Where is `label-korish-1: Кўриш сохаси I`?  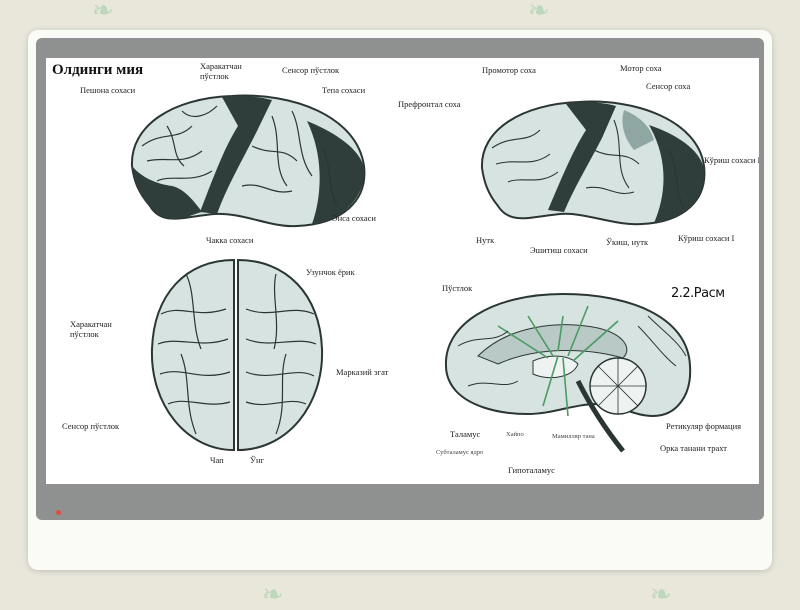
label-korish-1: Кўриш сохаси I is located at coordinates (706, 238).